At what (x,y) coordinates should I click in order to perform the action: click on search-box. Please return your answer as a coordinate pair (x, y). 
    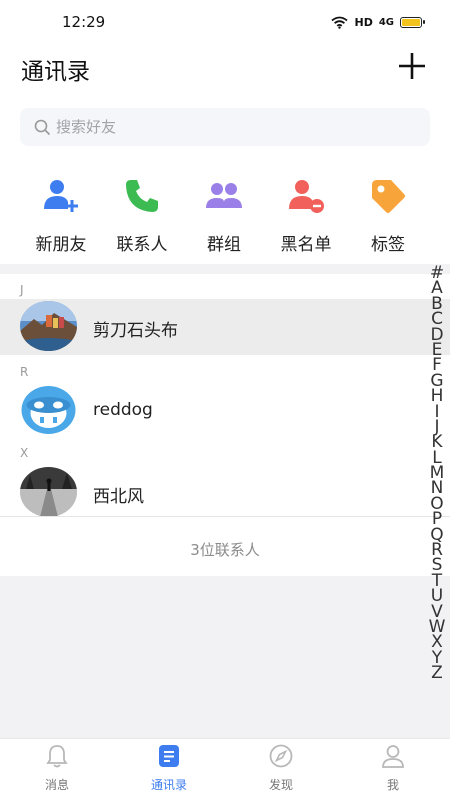
    Looking at the image, I should click on (225, 127).